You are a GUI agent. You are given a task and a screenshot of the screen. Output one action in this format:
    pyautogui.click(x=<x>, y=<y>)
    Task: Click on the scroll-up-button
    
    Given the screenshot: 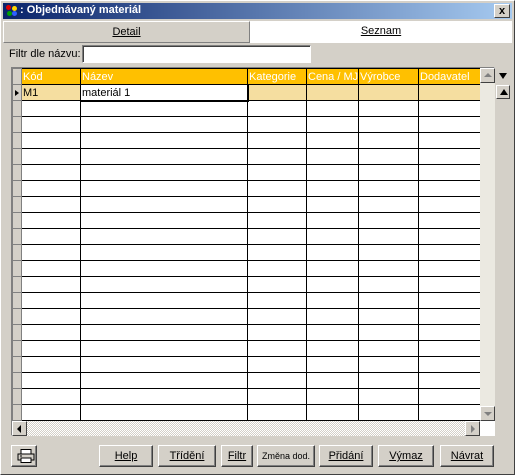 What is the action you would take?
    pyautogui.click(x=487, y=75)
    